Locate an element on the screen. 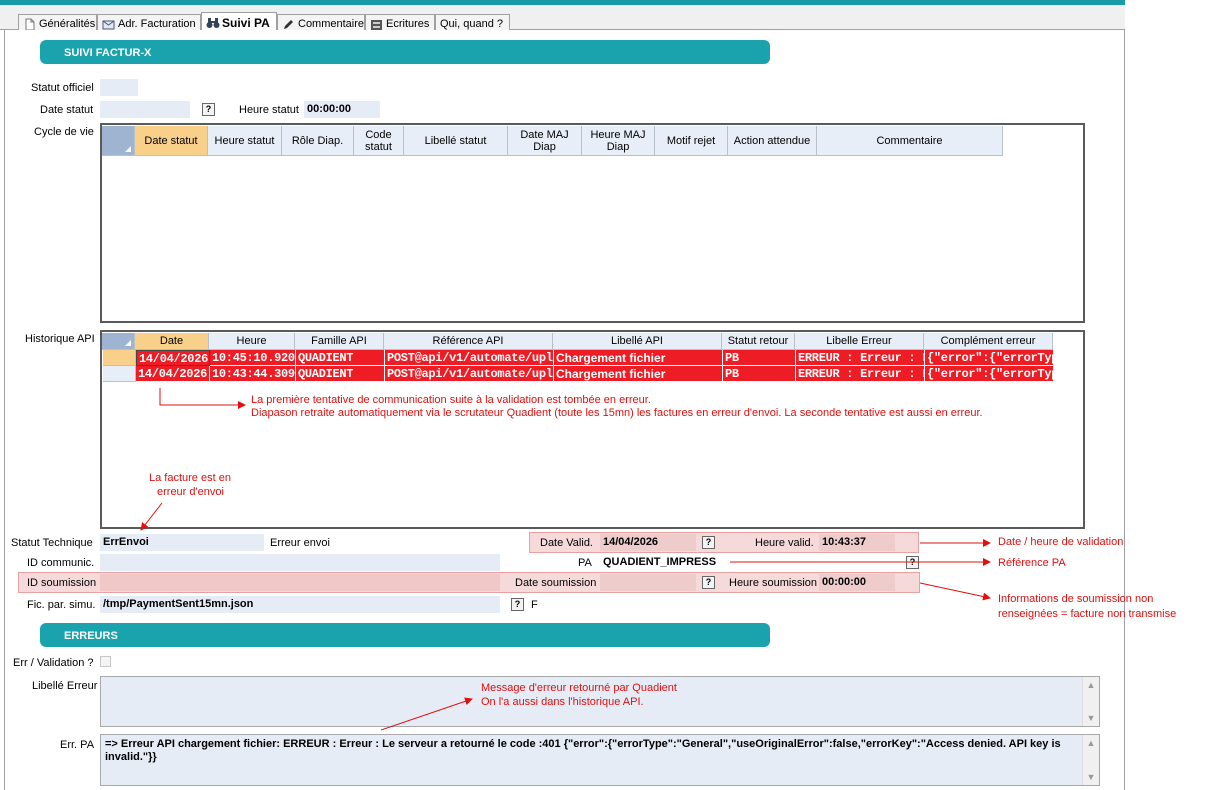 This screenshot has height=790, width=1227. date-statut-label: Date statut is located at coordinates (67, 110).